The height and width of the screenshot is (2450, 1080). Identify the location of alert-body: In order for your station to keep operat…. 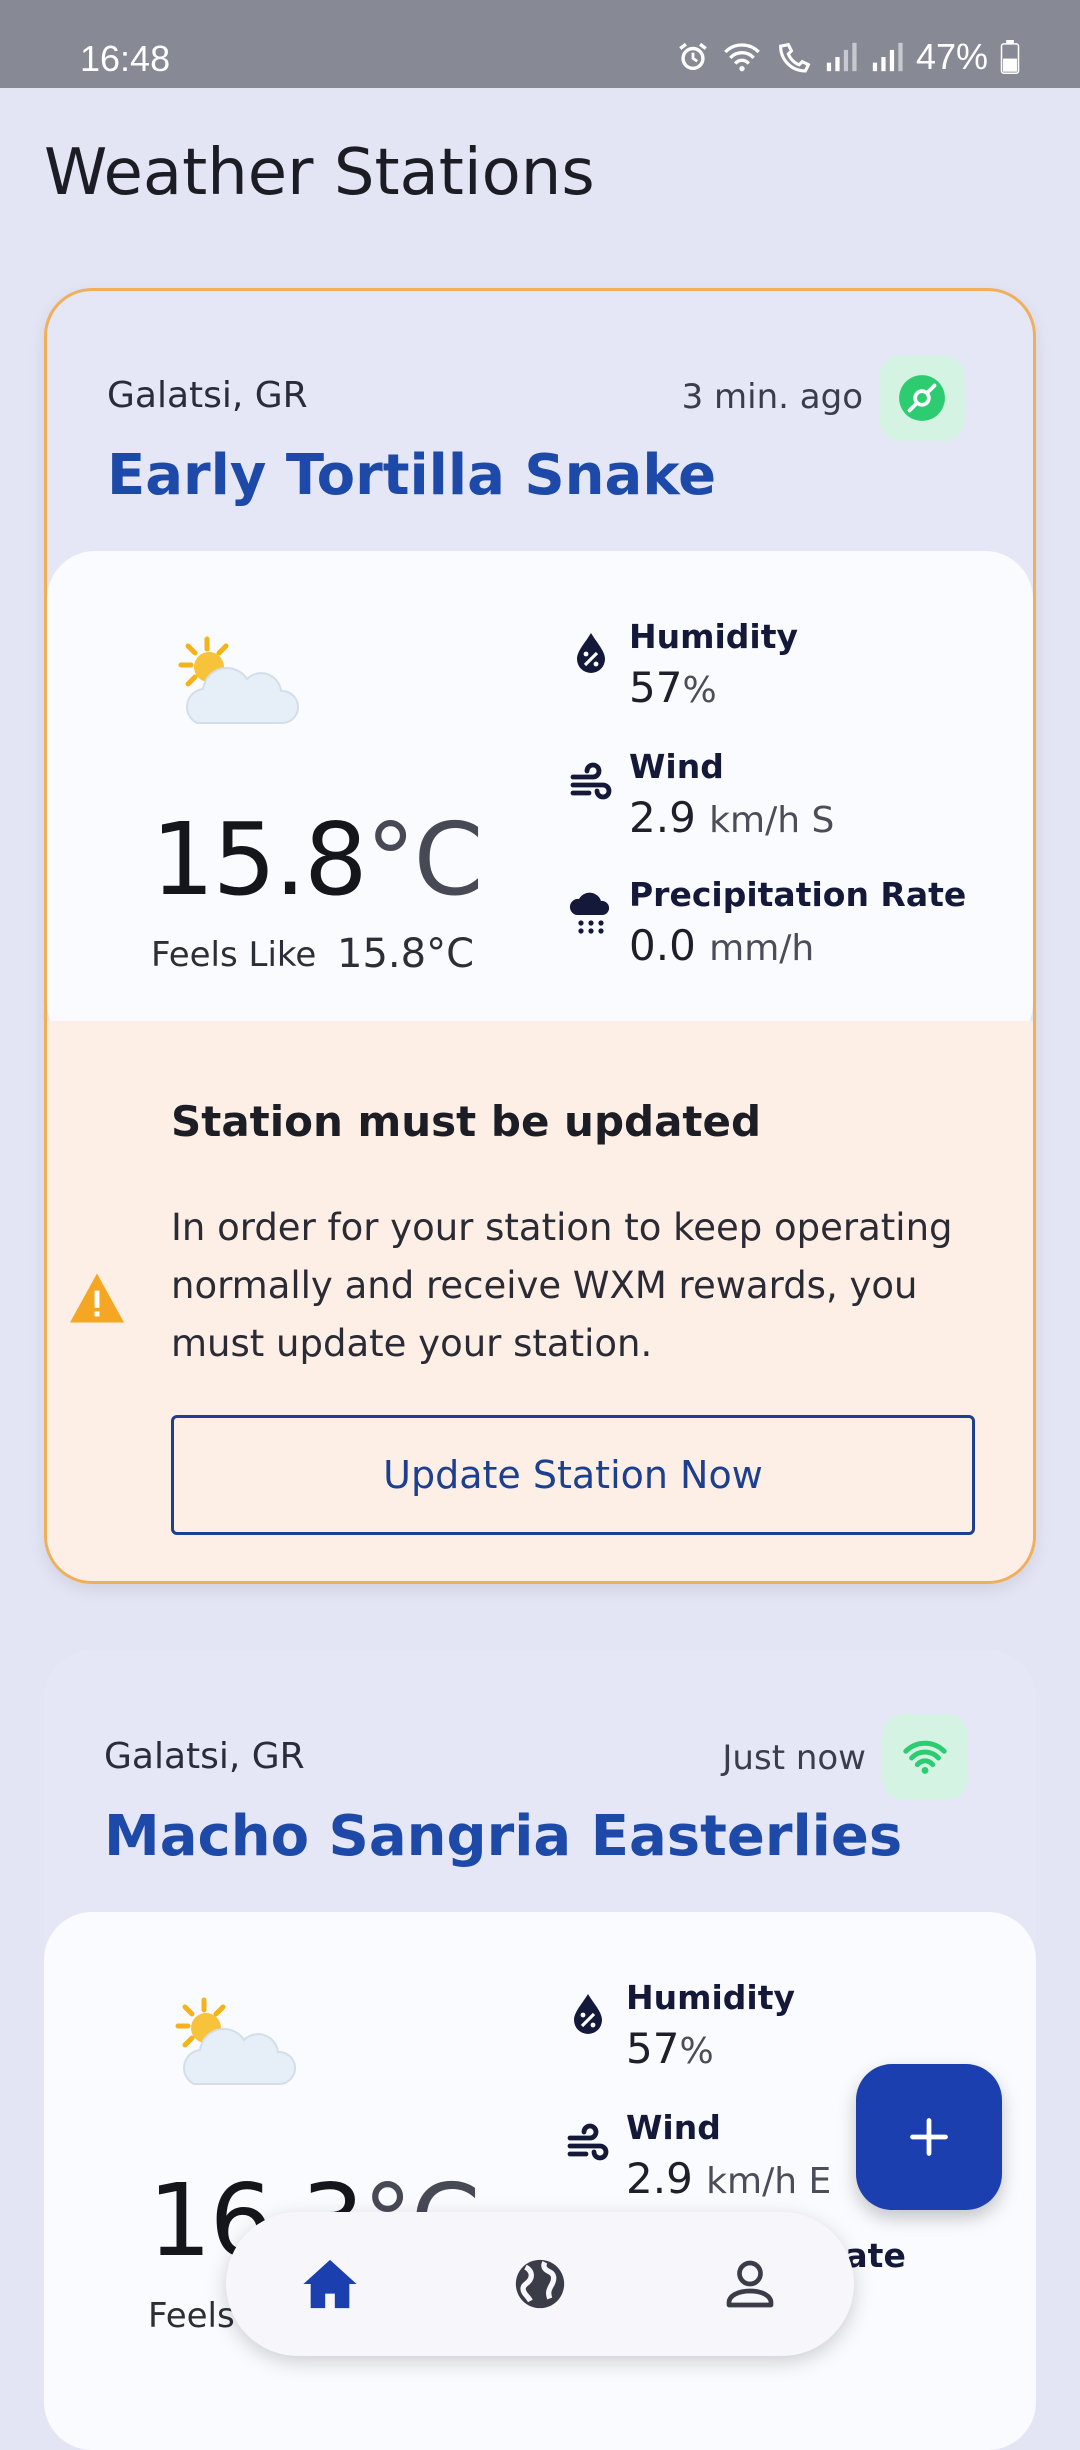
(562, 1285).